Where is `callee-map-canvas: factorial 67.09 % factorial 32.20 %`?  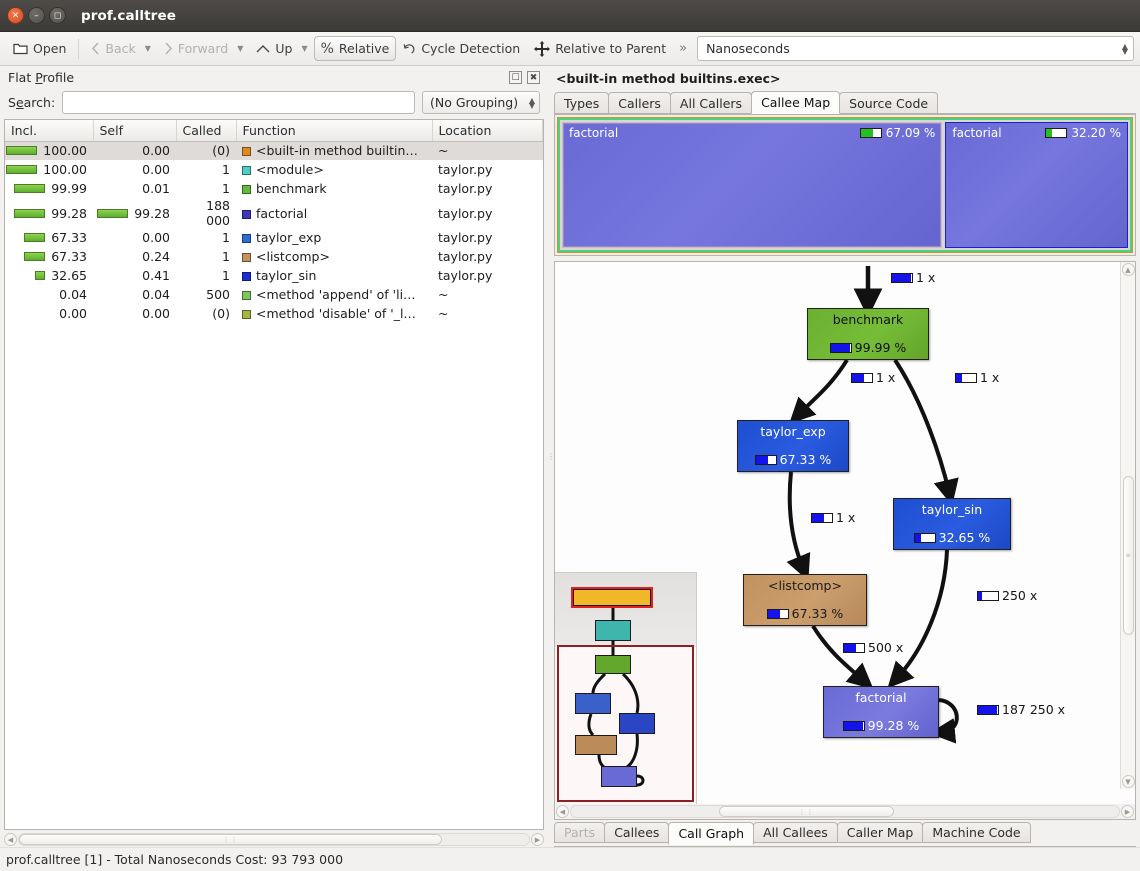 callee-map-canvas: factorial 67.09 % factorial 32.20 % is located at coordinates (845, 185).